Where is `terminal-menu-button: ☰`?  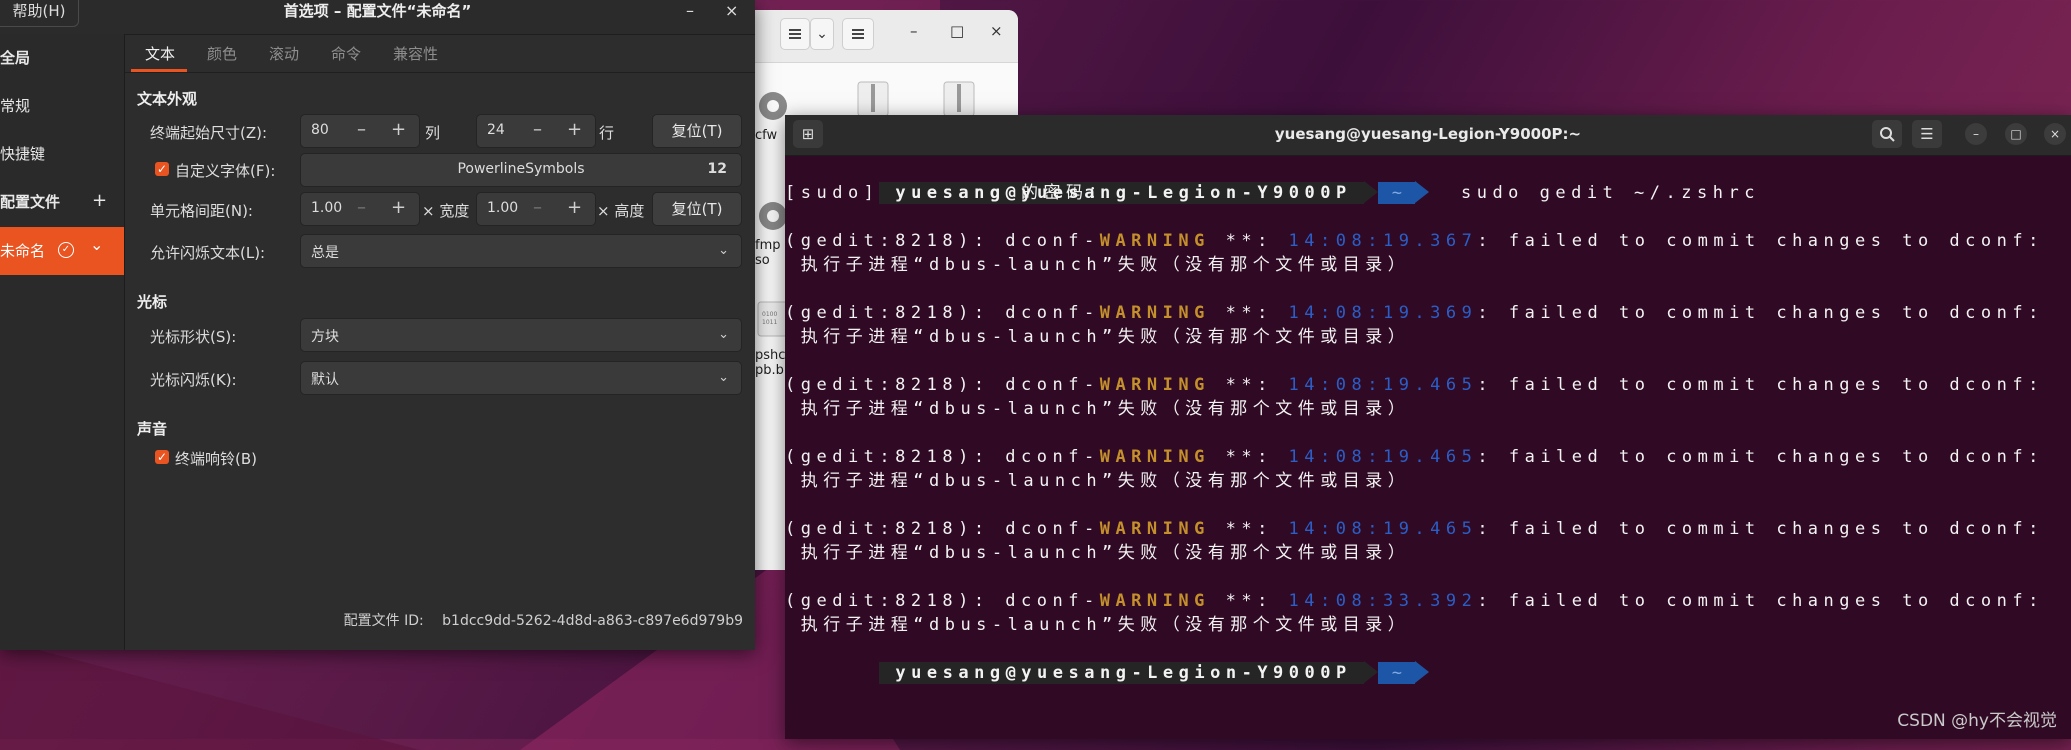
terminal-menu-button: ☰ is located at coordinates (1927, 134).